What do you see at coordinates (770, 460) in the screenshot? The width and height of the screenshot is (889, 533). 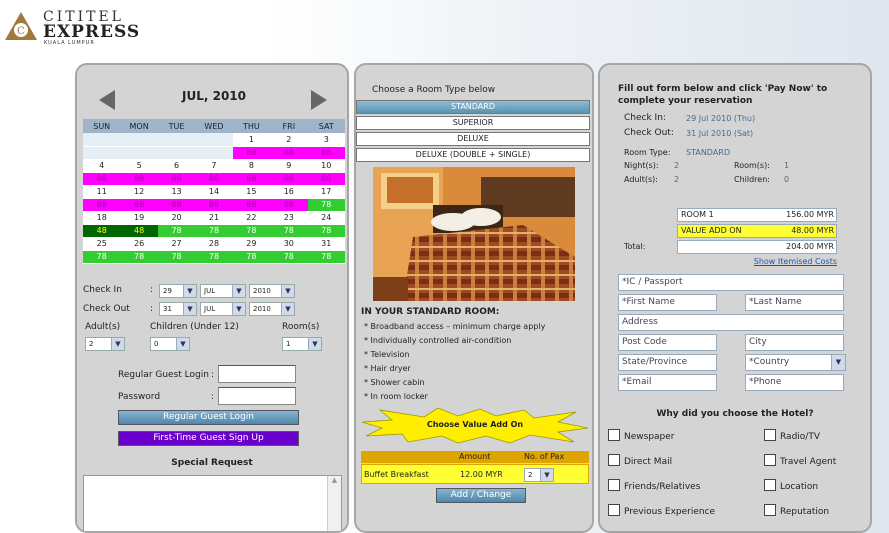 I see `travel-agent-checkbox` at bounding box center [770, 460].